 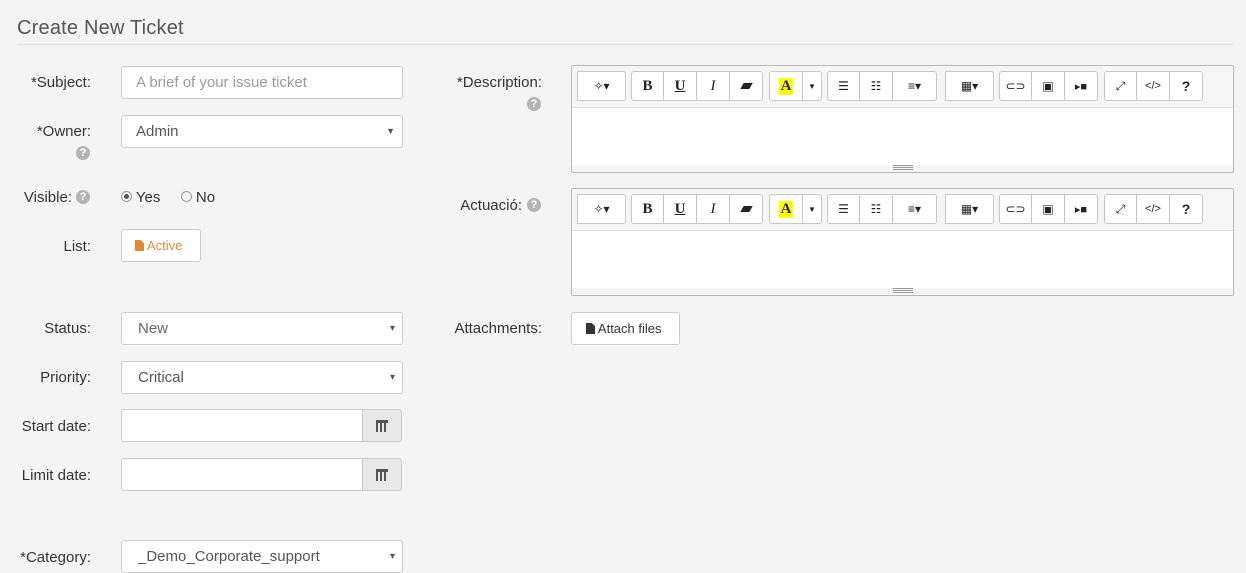 What do you see at coordinates (77, 246) in the screenshot?
I see `list-label: List:` at bounding box center [77, 246].